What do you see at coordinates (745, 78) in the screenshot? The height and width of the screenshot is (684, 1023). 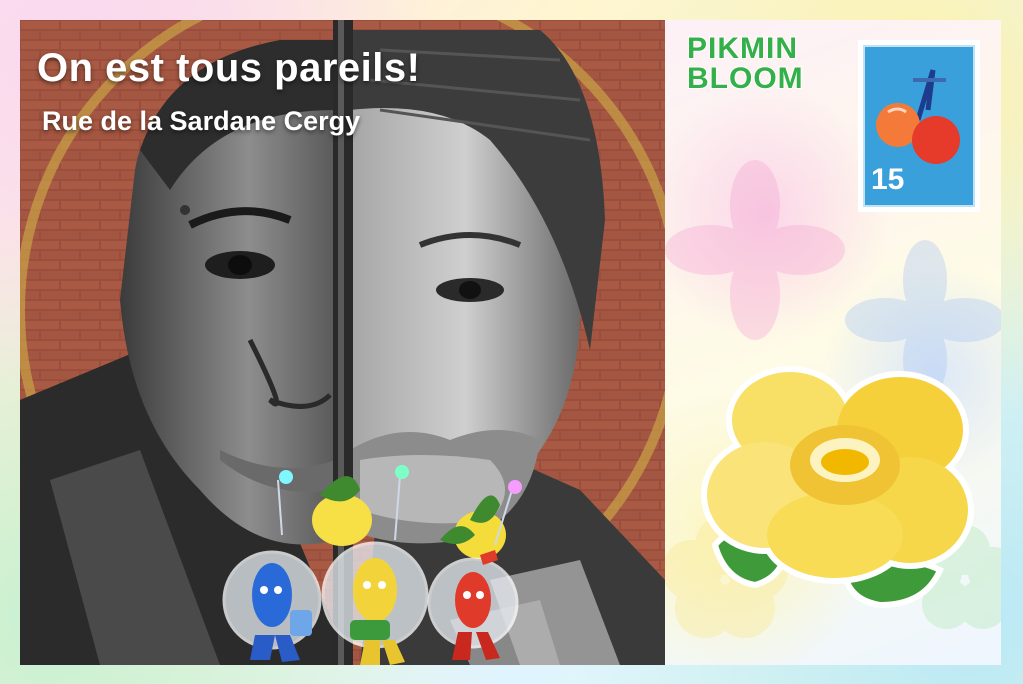 I see `logo-line2: BLOOM` at bounding box center [745, 78].